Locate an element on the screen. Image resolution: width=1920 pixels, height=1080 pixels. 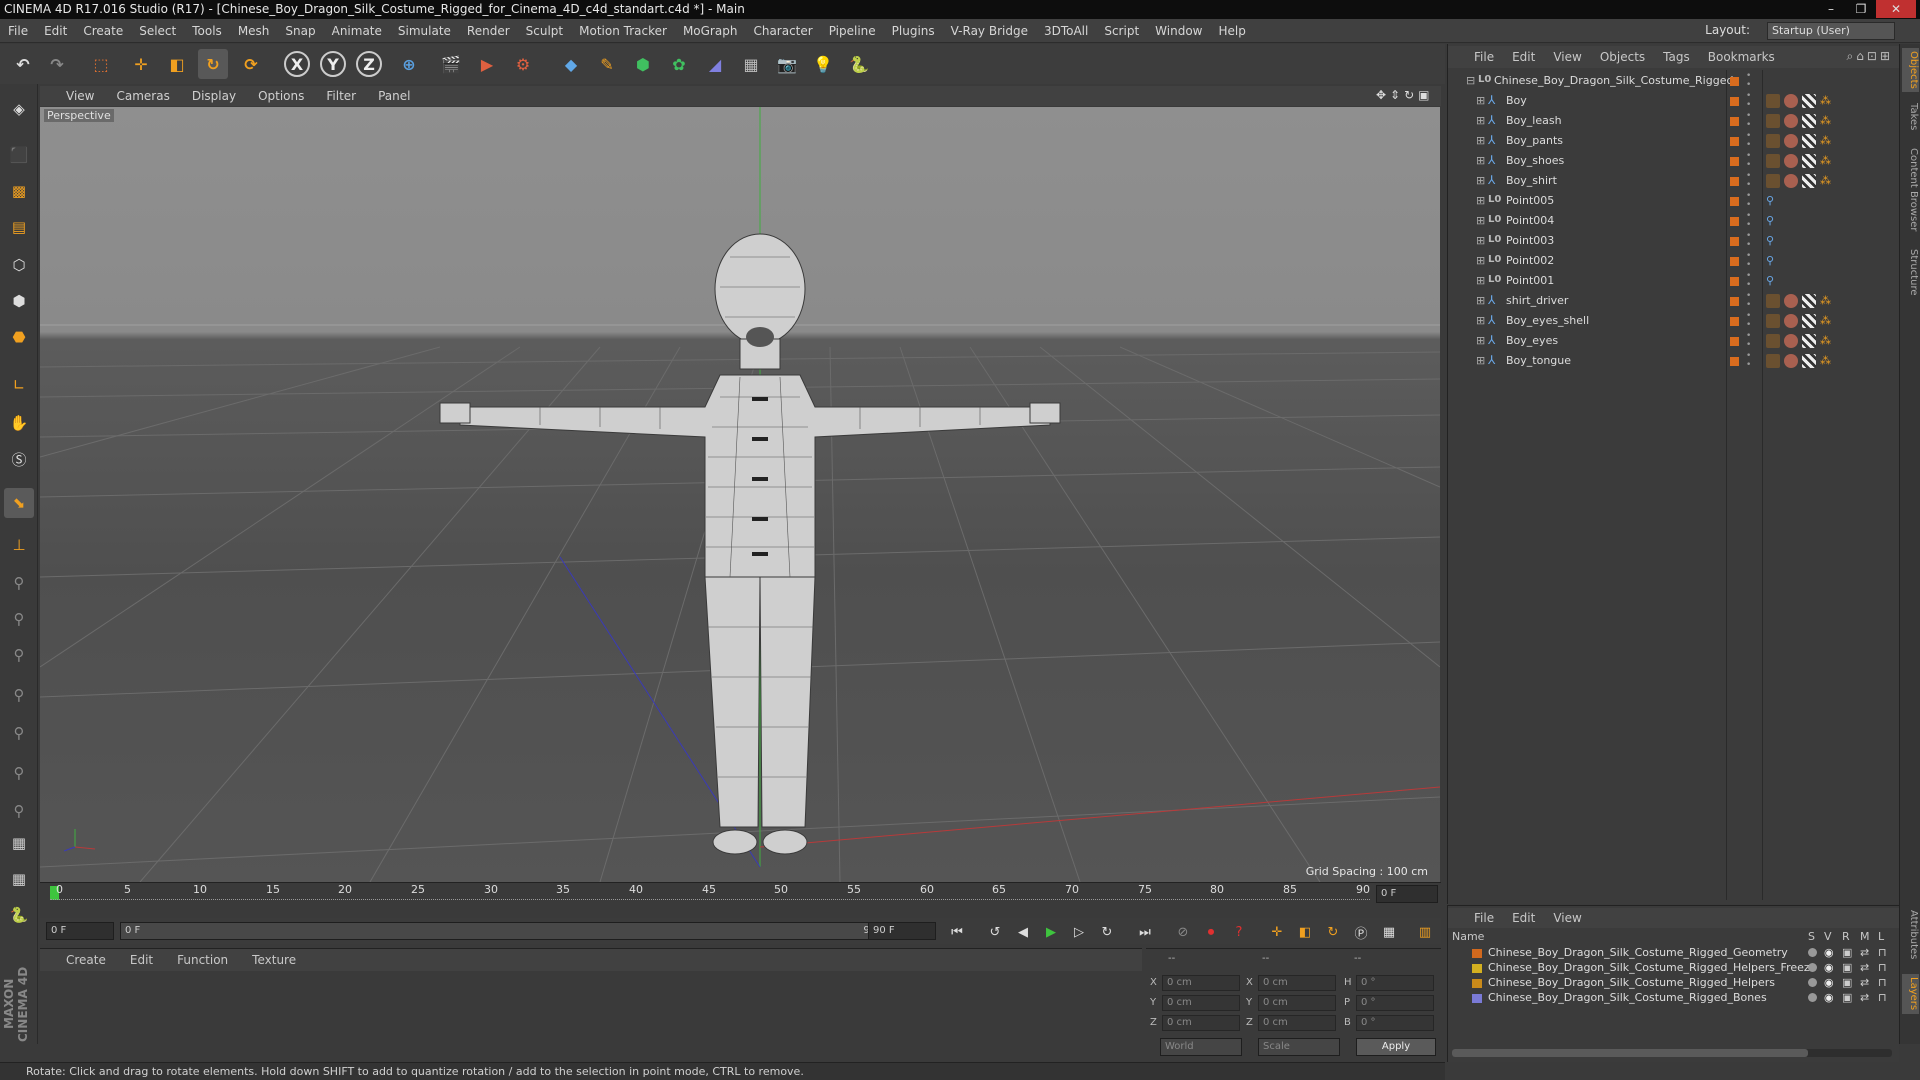
layer-scrollbar is located at coordinates (1672, 1053).